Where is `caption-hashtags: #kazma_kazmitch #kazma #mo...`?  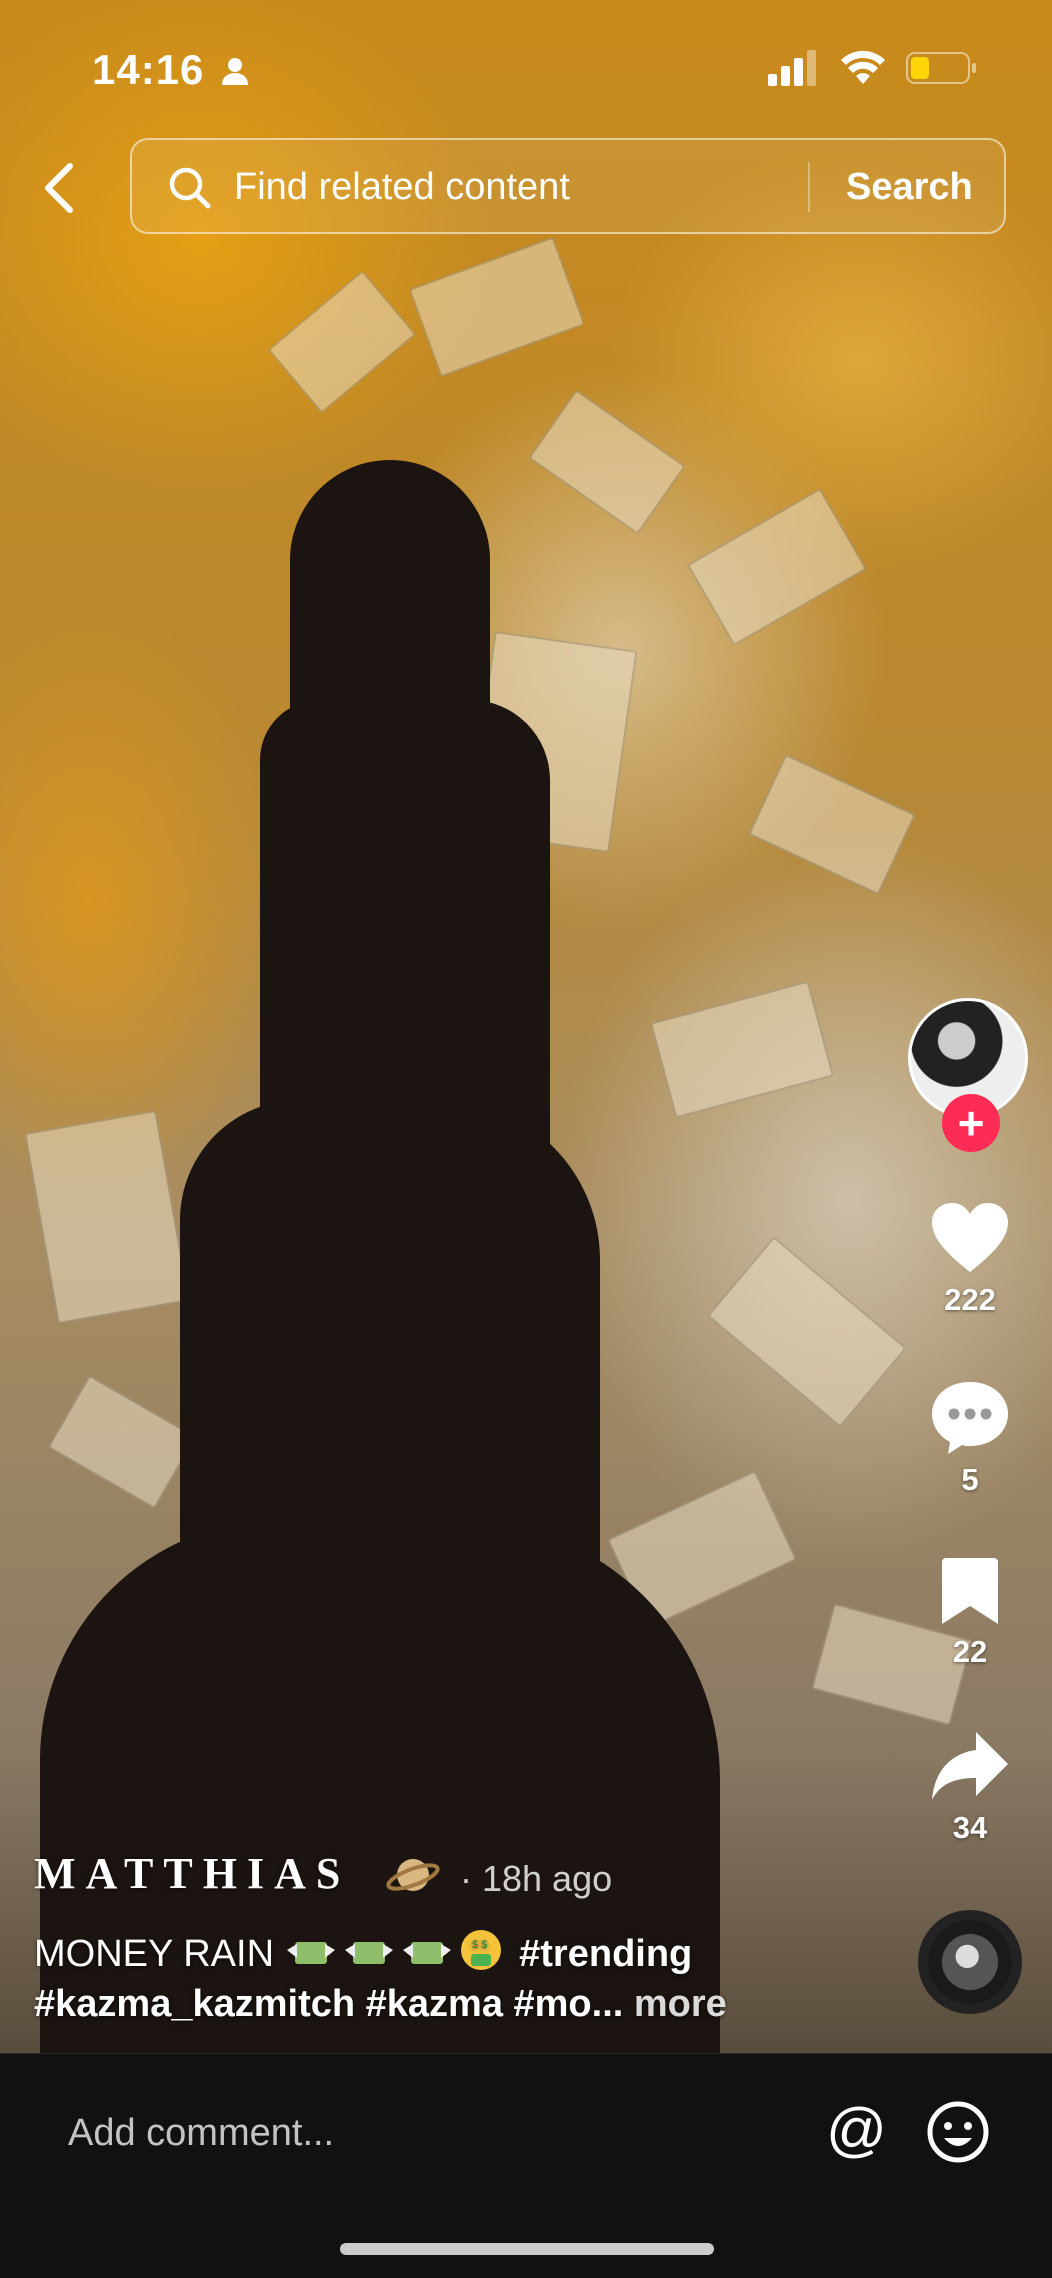 caption-hashtags: #kazma_kazmitch #kazma #mo... is located at coordinates (328, 2004).